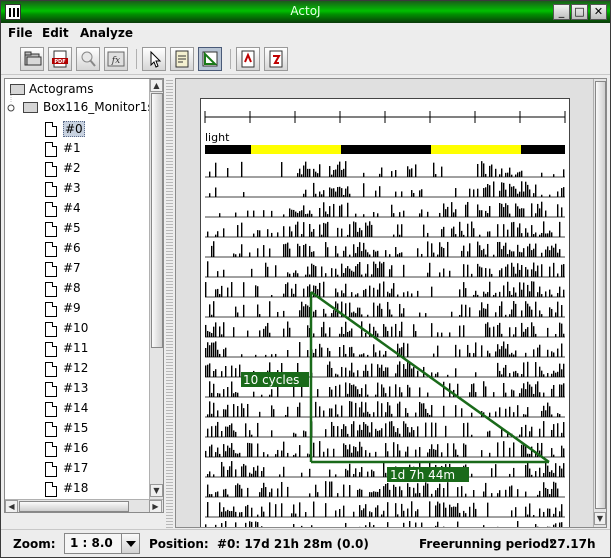  Describe the element at coordinates (88, 59) in the screenshot. I see `zoom-button` at that location.